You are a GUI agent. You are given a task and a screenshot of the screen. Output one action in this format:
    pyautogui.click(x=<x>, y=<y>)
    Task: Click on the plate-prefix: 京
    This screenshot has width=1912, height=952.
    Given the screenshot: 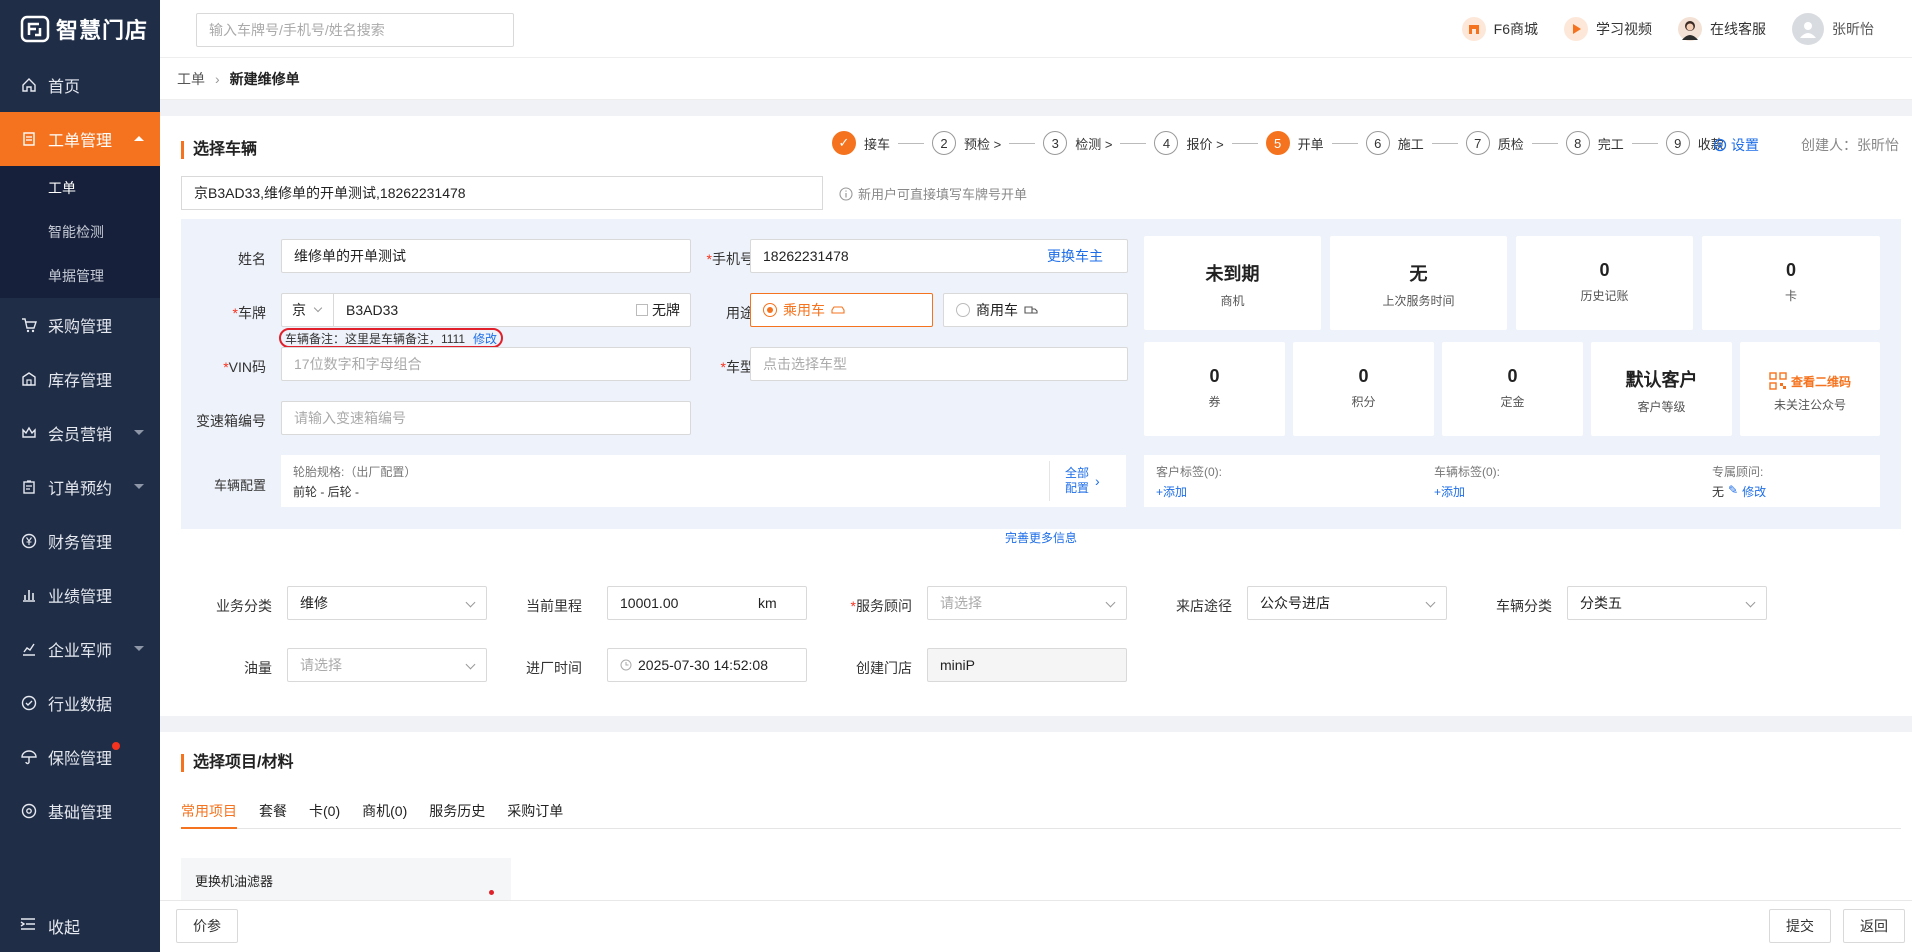 What is the action you would take?
    pyautogui.click(x=299, y=310)
    